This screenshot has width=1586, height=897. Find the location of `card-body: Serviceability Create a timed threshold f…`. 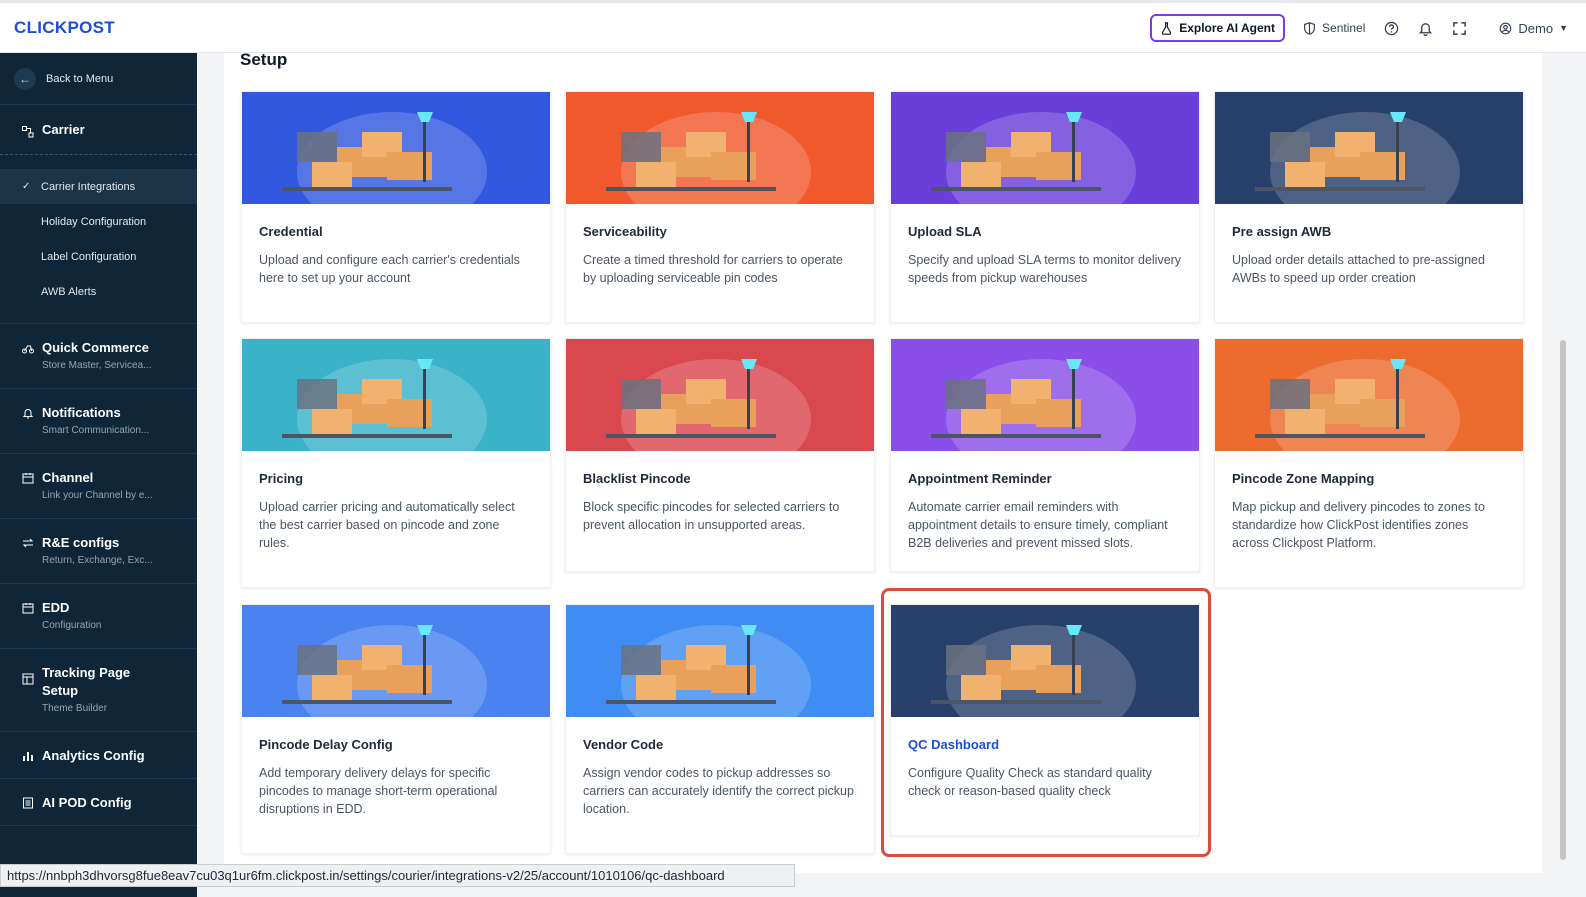

card-body: Serviceability Create a timed threshold f… is located at coordinates (720, 245).